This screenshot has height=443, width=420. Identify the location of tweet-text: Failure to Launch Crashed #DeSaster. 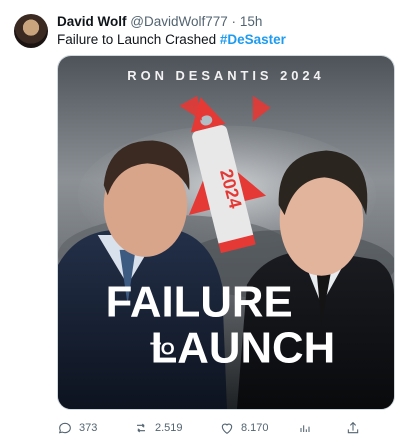
(171, 39).